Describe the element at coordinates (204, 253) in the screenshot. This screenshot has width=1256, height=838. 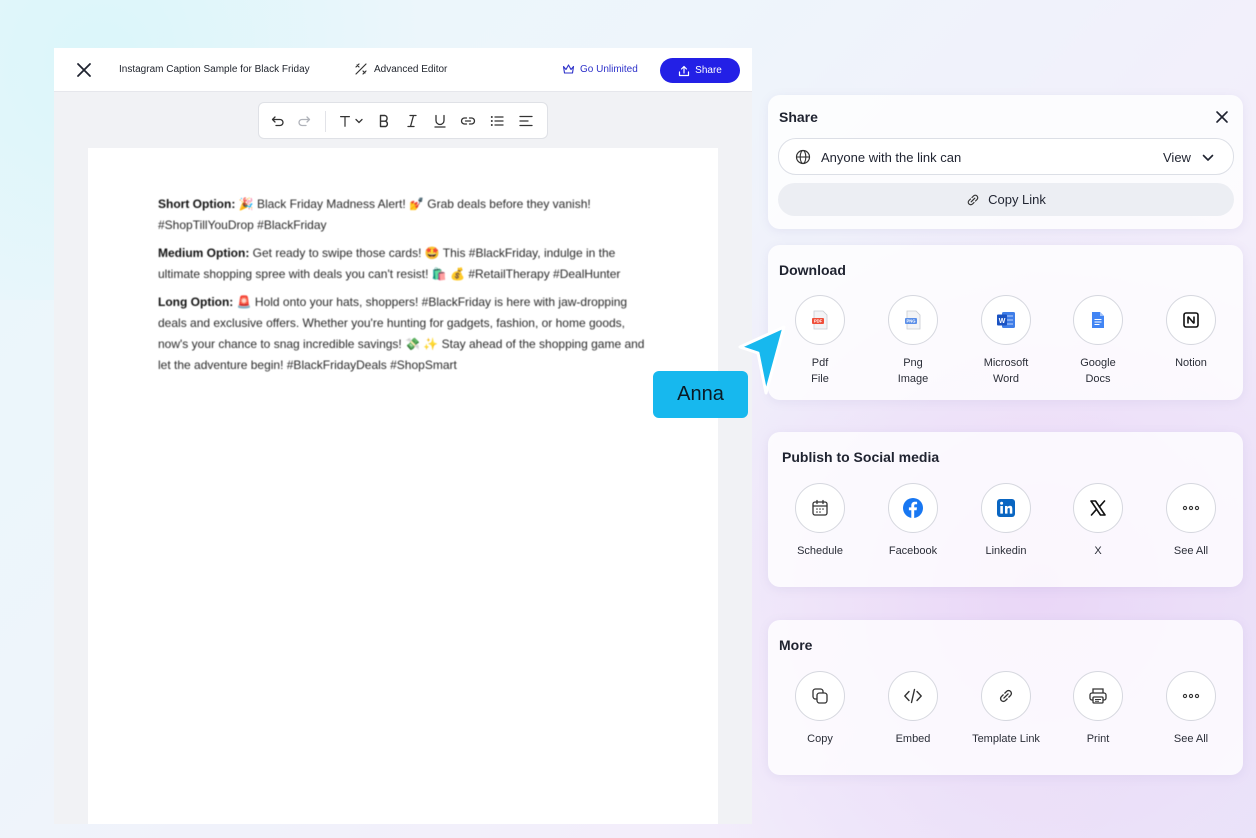
I see `option-label: Medium Option:` at that location.